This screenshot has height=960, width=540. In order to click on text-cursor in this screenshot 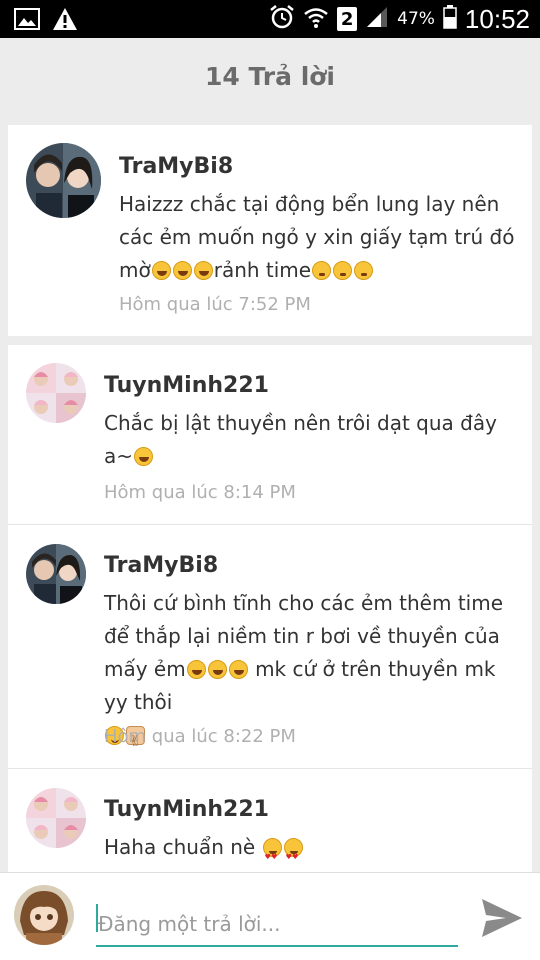, I will do `click(97, 918)`.